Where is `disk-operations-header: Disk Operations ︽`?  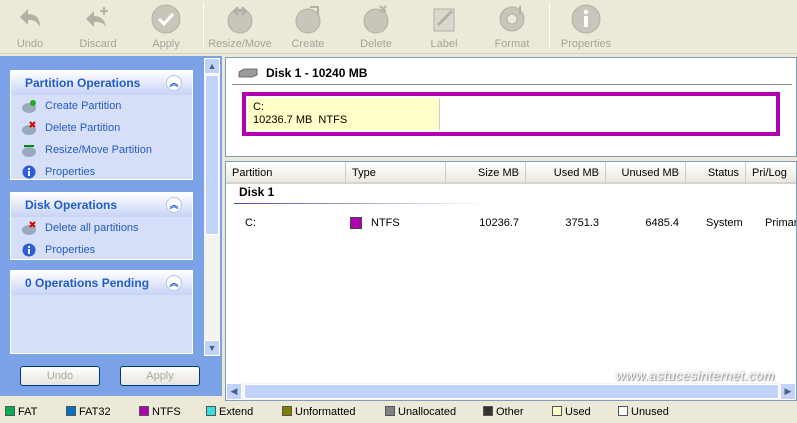
disk-operations-header: Disk Operations ︽ is located at coordinates (101, 205).